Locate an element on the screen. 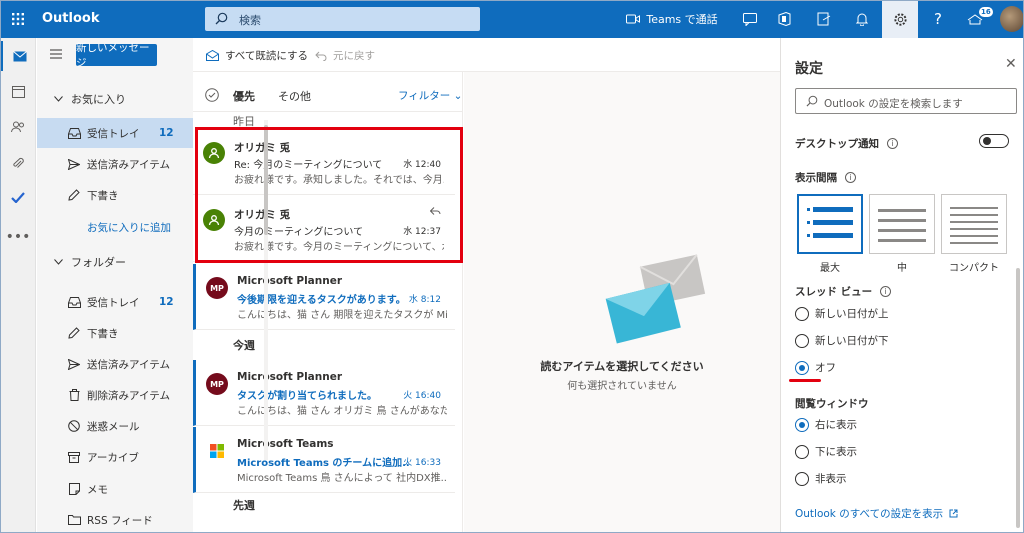 This screenshot has width=1024, height=533. todo-check-icon is located at coordinates (18, 197).